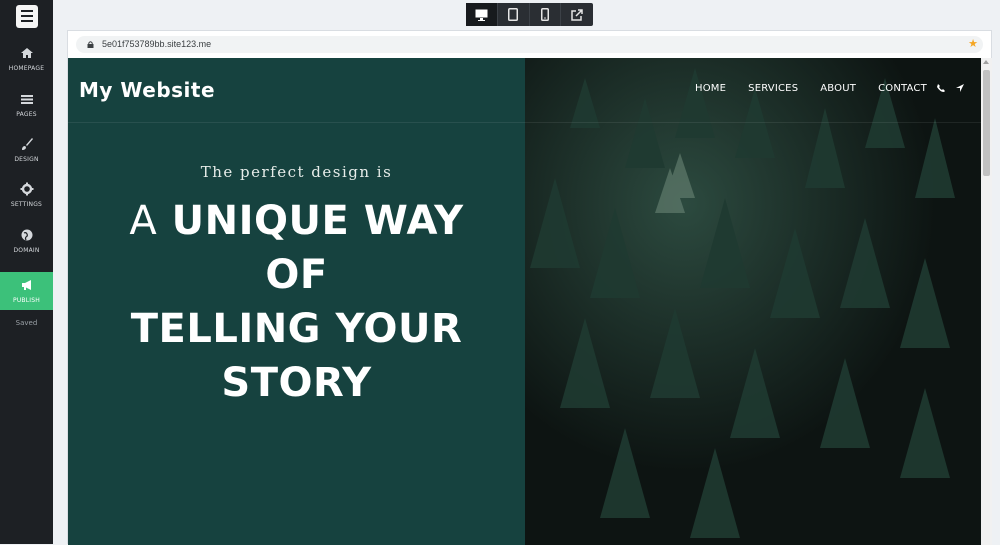 The width and height of the screenshot is (1000, 545). I want to click on sidebar-item-label: SETTINGS, so click(26, 204).